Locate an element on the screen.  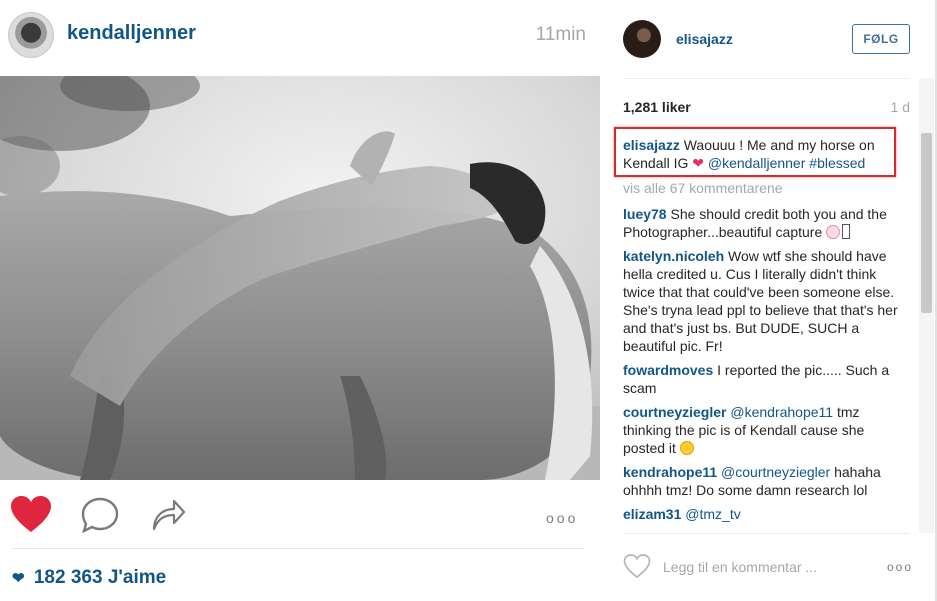
share-arrow-icon is located at coordinates (168, 516).